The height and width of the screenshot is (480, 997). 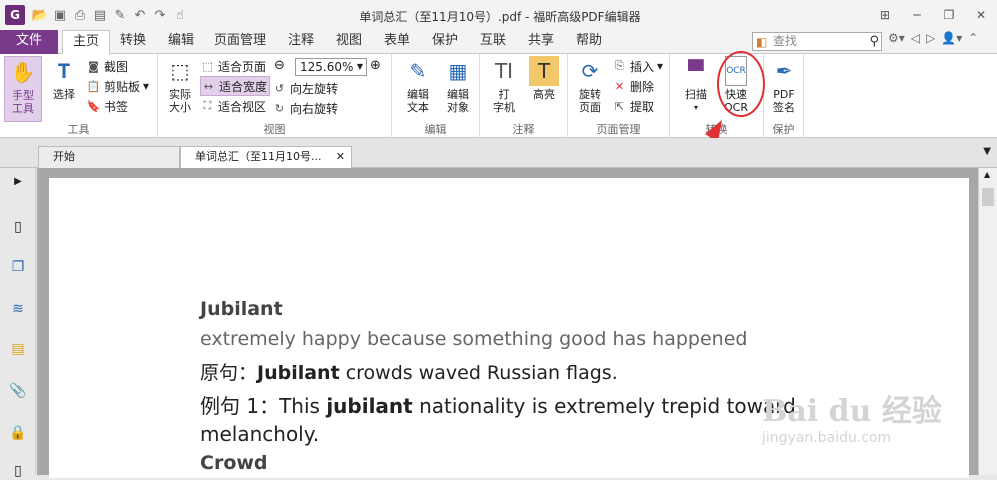 What do you see at coordinates (988, 197) in the screenshot?
I see `scroll-thumb` at bounding box center [988, 197].